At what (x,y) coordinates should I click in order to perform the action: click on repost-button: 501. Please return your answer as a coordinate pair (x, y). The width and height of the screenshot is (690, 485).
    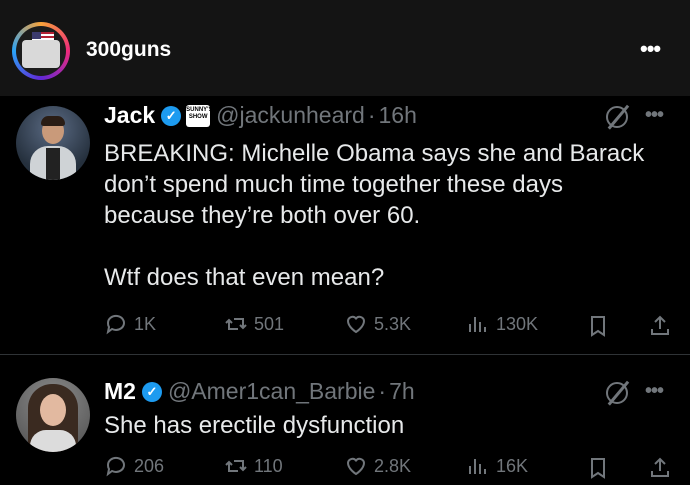
    Looking at the image, I should click on (254, 324).